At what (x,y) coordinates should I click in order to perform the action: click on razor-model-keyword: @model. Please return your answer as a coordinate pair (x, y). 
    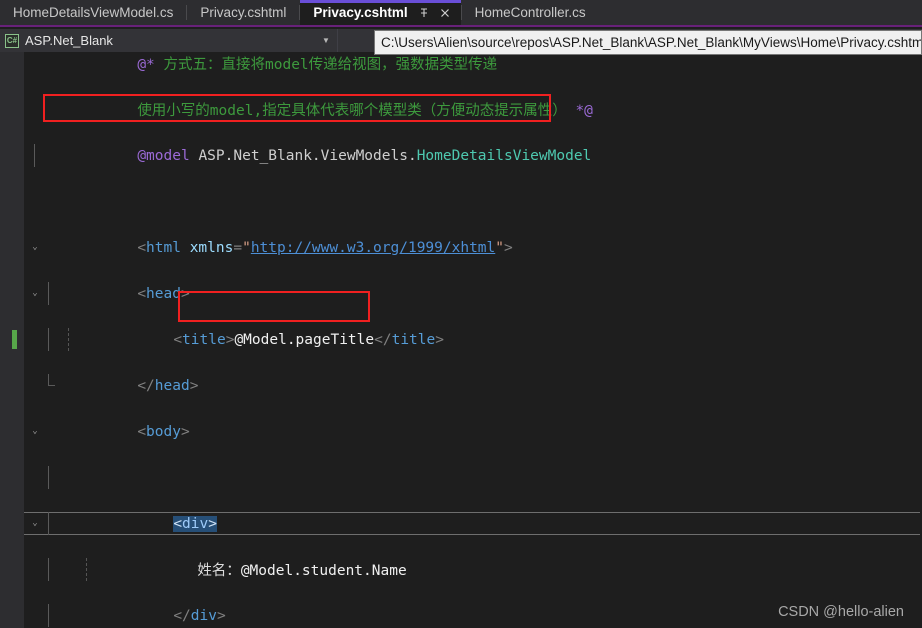
    Looking at the image, I should click on (163, 155).